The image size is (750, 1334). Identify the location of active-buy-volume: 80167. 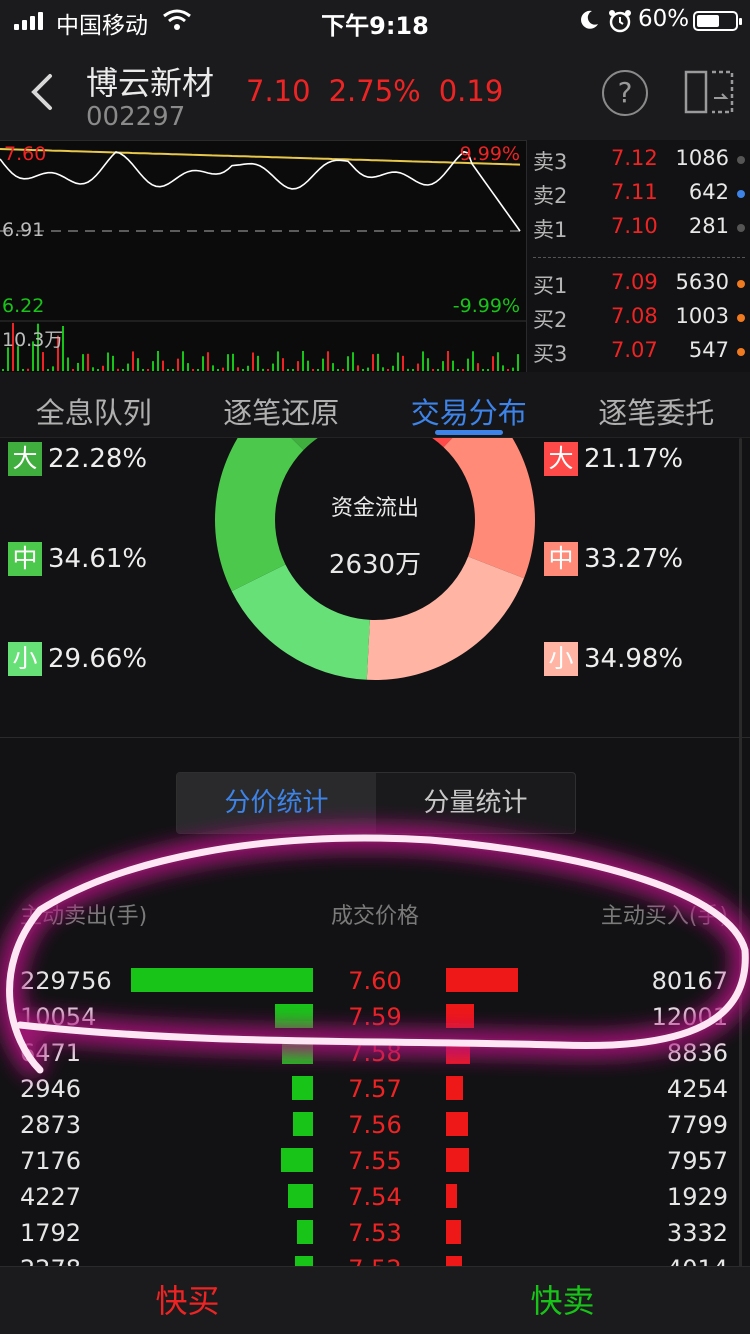
(689, 981).